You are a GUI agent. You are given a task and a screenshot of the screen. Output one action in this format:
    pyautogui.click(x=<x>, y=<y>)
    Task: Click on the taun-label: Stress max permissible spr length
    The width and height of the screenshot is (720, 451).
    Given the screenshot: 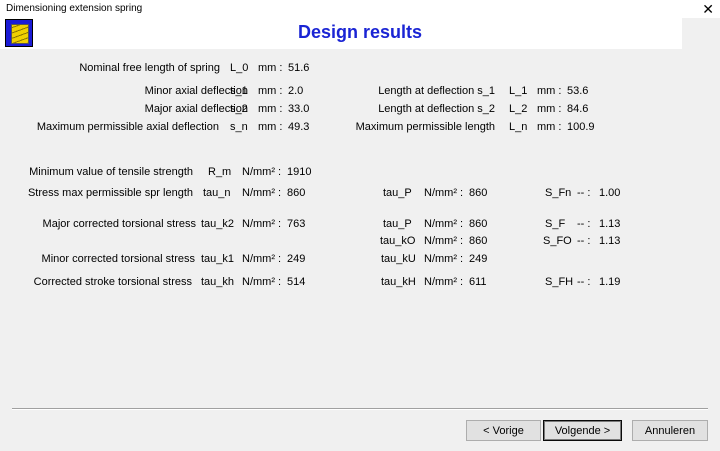 What is the action you would take?
    pyautogui.click(x=110, y=193)
    